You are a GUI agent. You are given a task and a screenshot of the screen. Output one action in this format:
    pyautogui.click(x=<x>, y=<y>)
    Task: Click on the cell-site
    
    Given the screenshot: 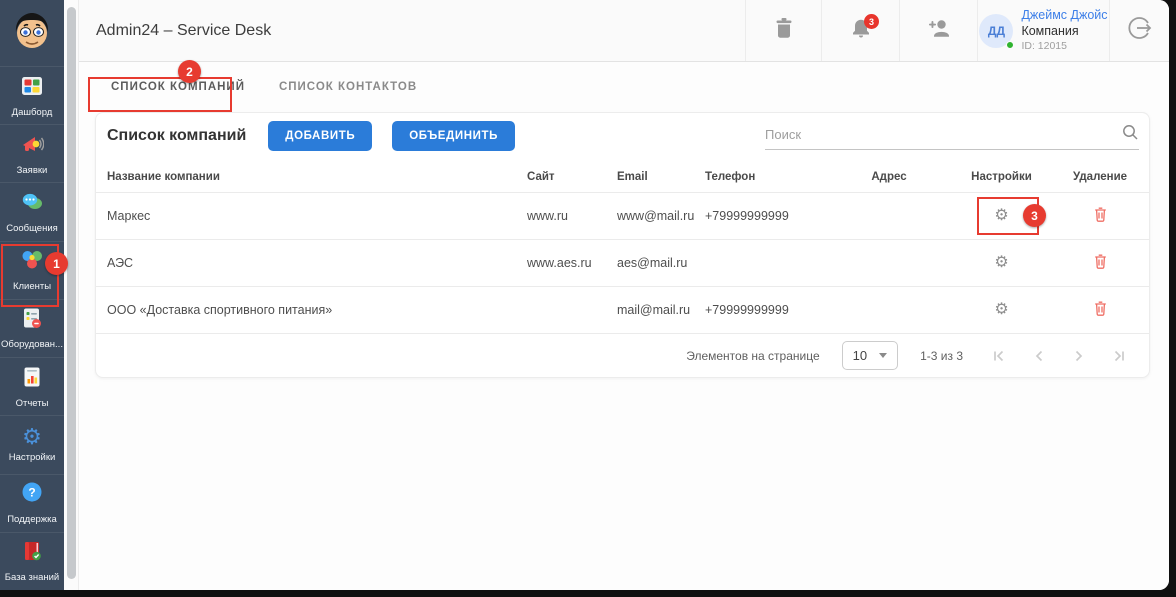 What is the action you would take?
    pyautogui.click(x=561, y=309)
    